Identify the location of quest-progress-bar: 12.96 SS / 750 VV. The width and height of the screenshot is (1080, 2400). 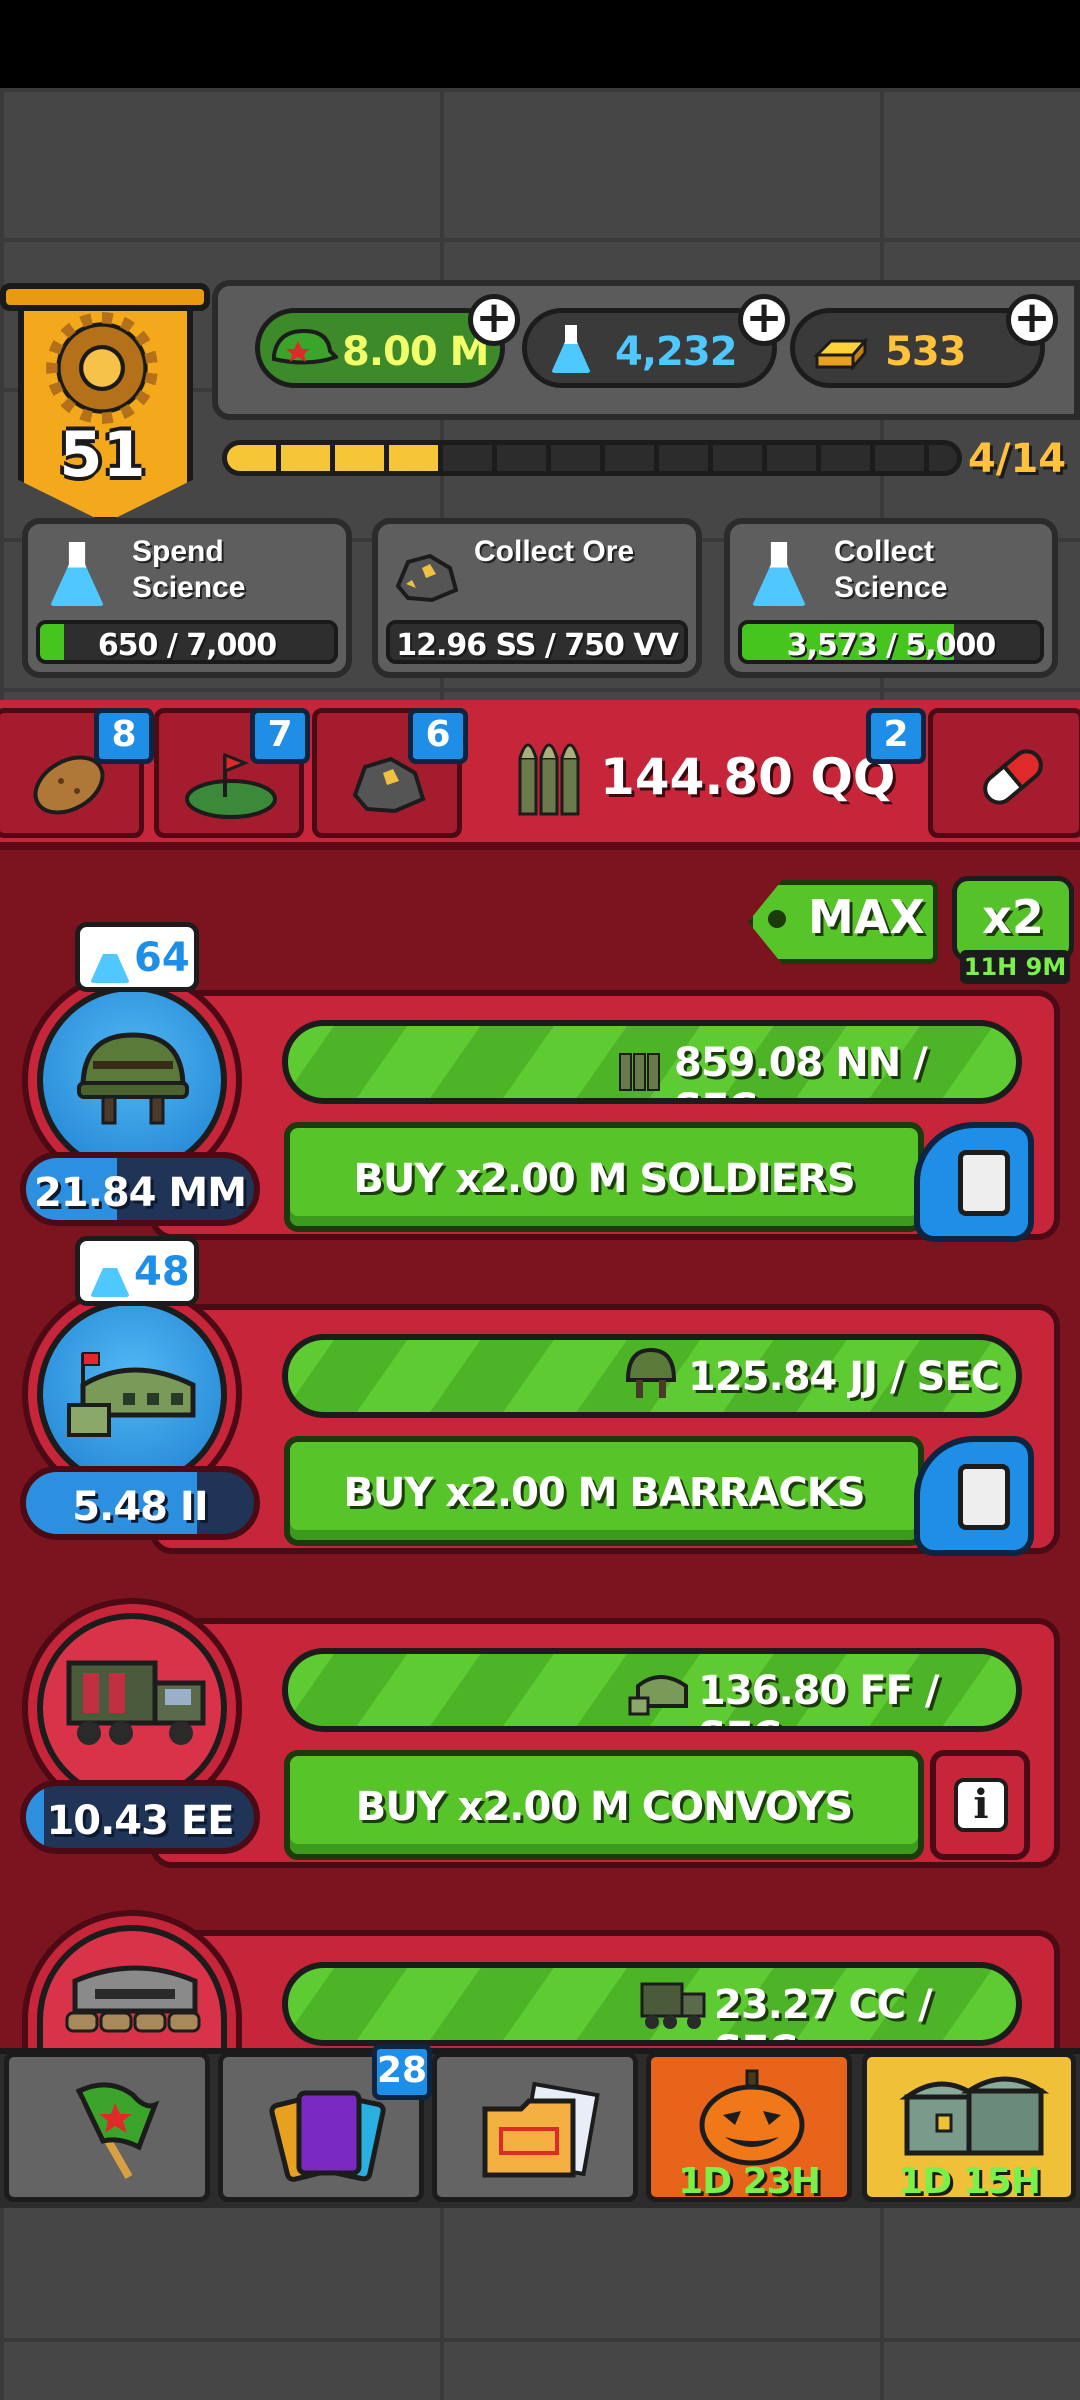
(537, 642).